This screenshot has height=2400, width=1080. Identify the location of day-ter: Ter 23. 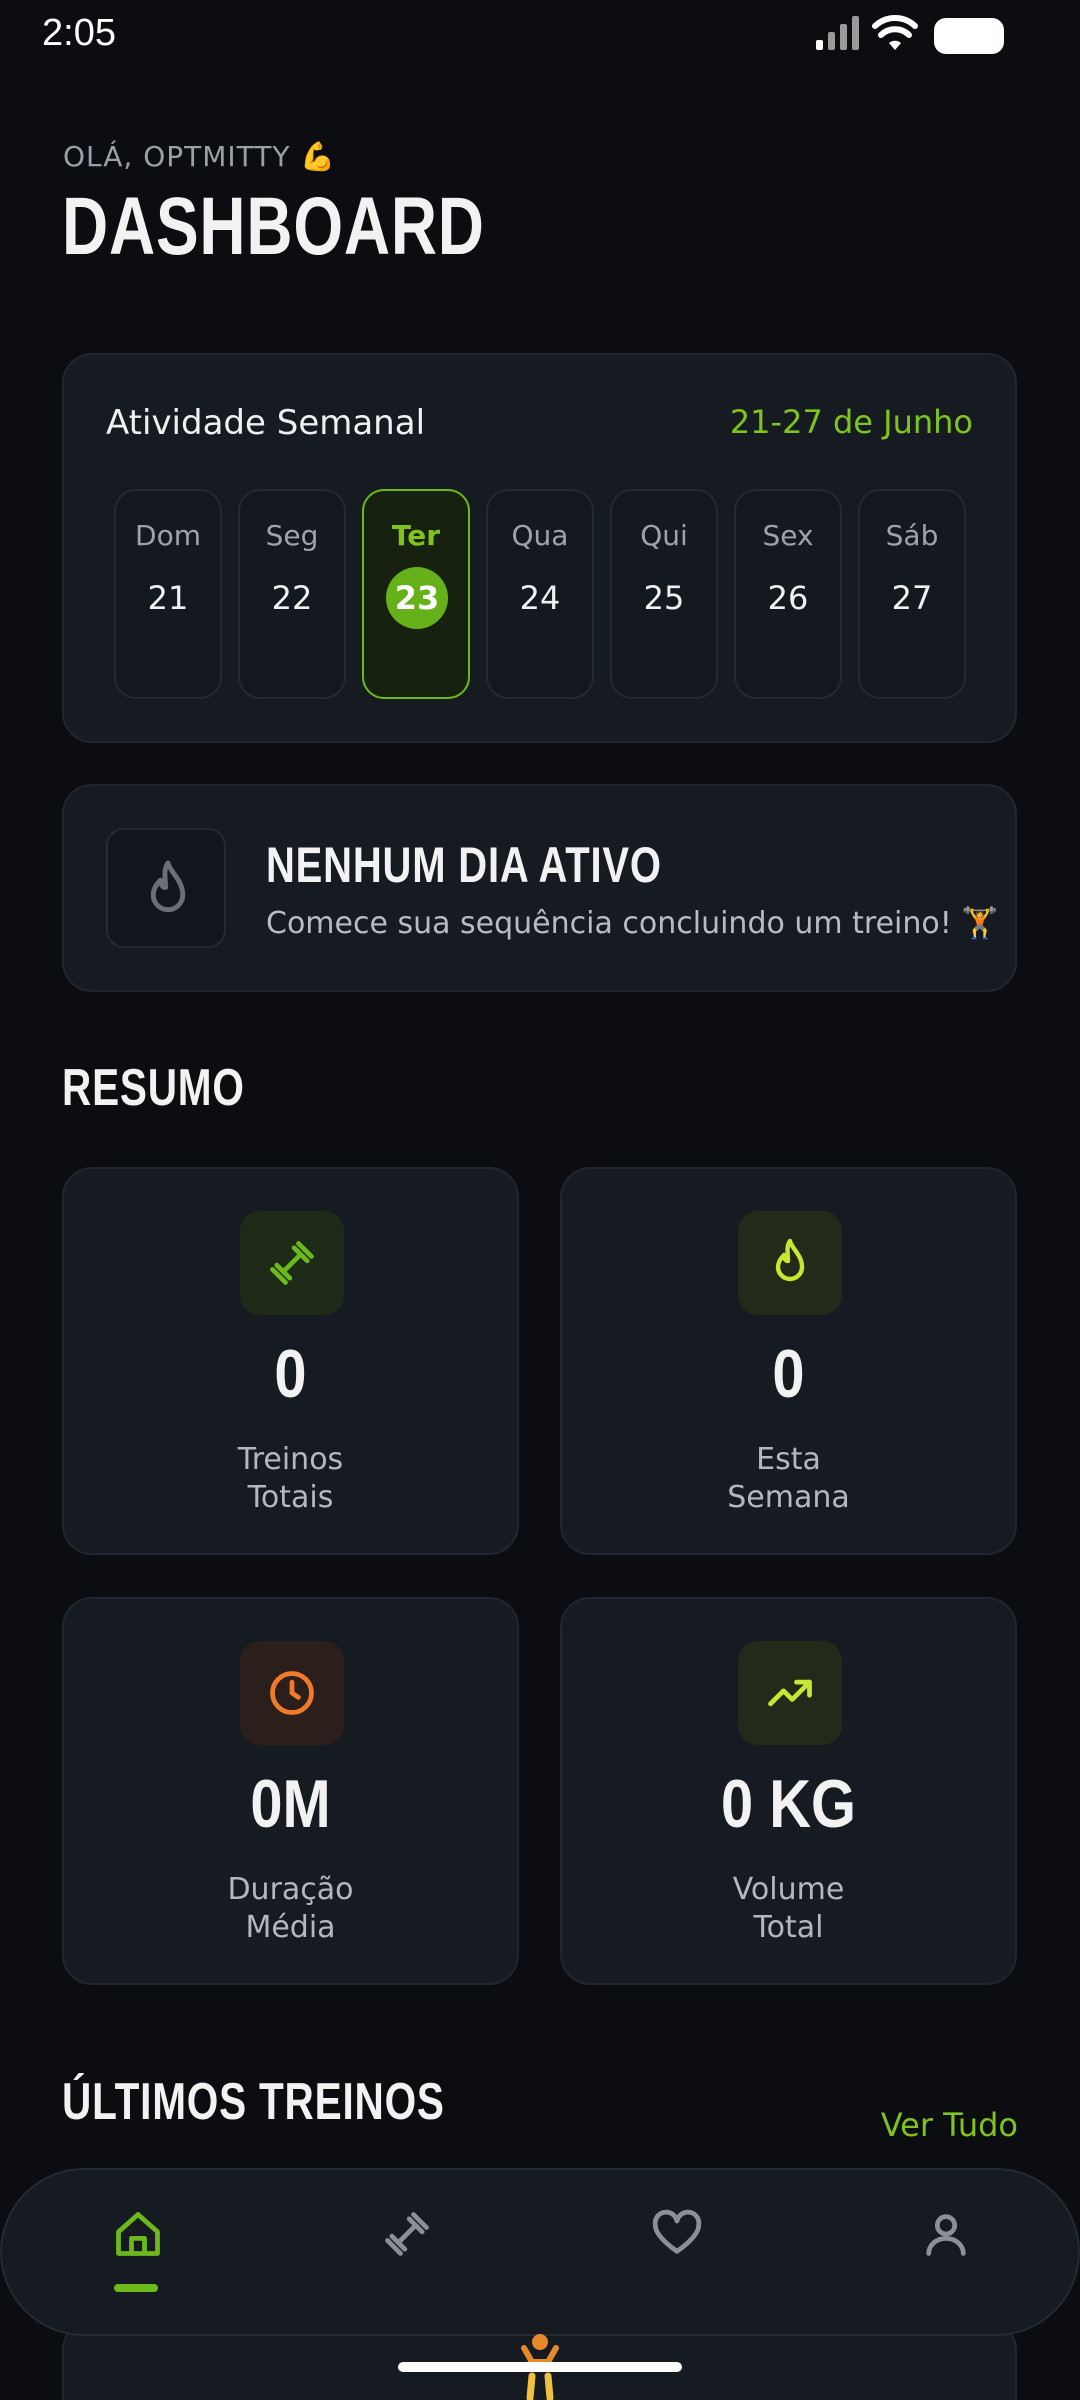
(416, 594).